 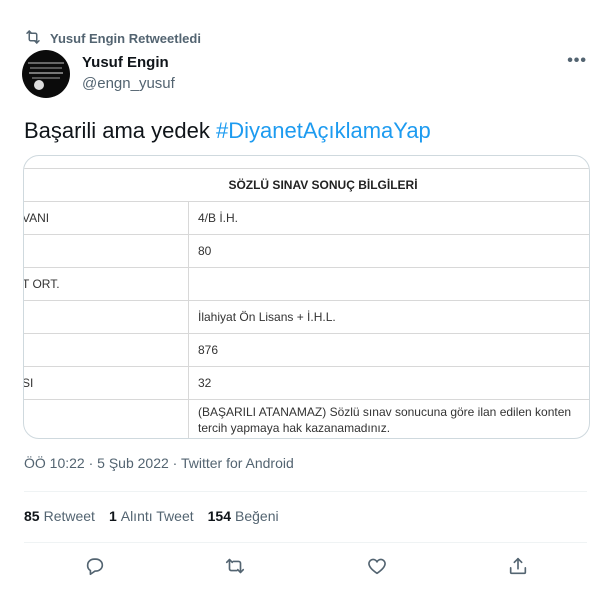 What do you see at coordinates (205, 251) in the screenshot?
I see `media-row-value: 80` at bounding box center [205, 251].